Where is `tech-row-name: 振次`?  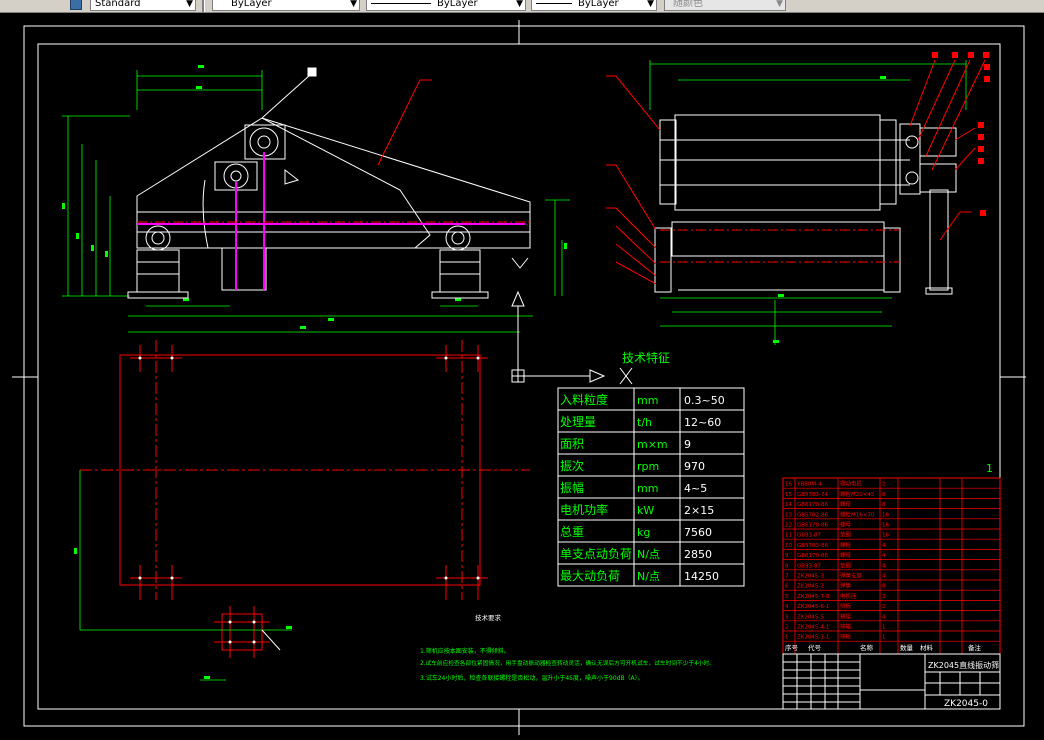 tech-row-name: 振次 is located at coordinates (572, 466).